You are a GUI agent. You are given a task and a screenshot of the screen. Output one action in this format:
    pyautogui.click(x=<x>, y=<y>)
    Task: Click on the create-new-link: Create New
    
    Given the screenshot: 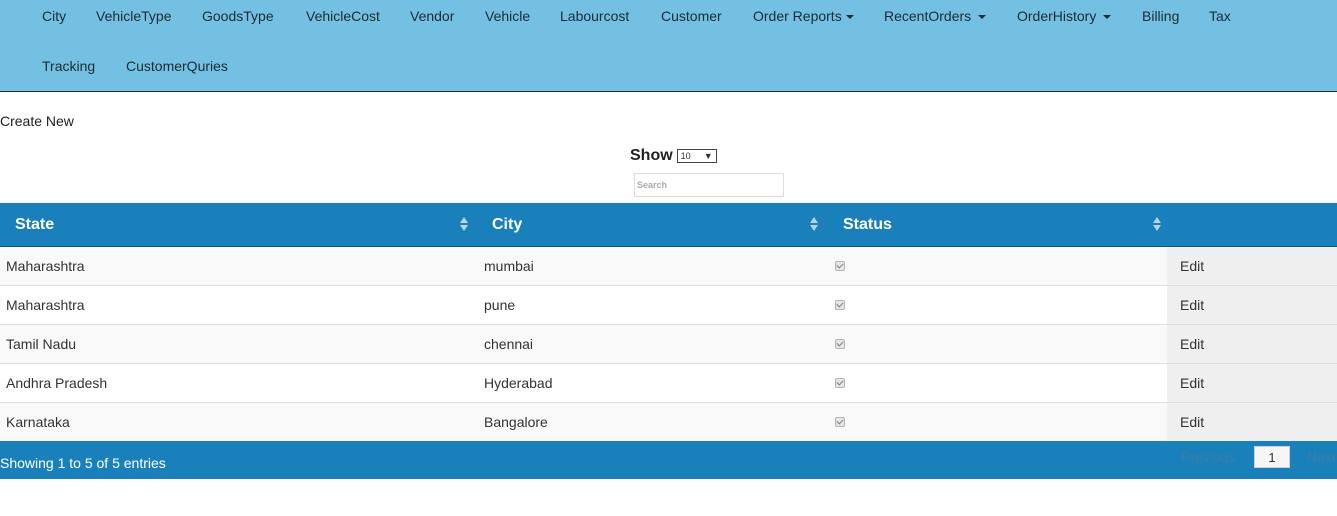 What is the action you would take?
    pyautogui.click(x=37, y=121)
    